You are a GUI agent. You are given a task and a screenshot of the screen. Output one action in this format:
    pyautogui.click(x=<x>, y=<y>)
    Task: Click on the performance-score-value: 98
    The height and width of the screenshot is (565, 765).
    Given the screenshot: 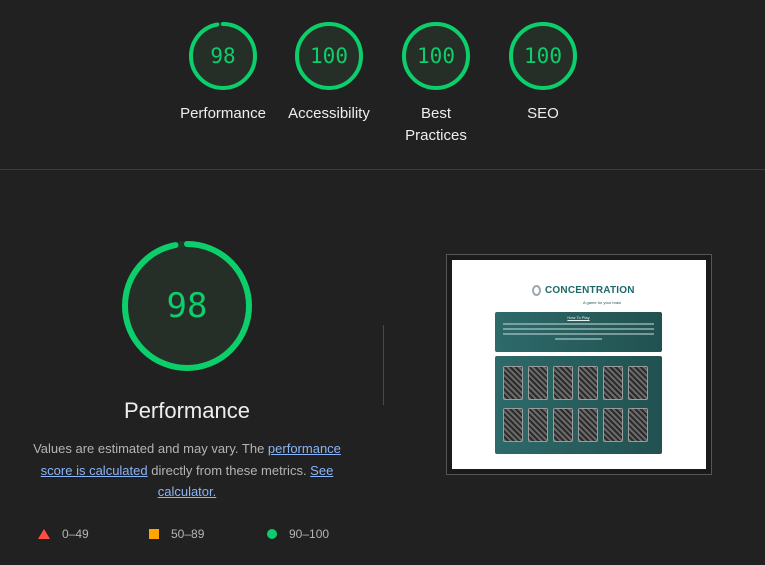 What is the action you would take?
    pyautogui.click(x=187, y=306)
    